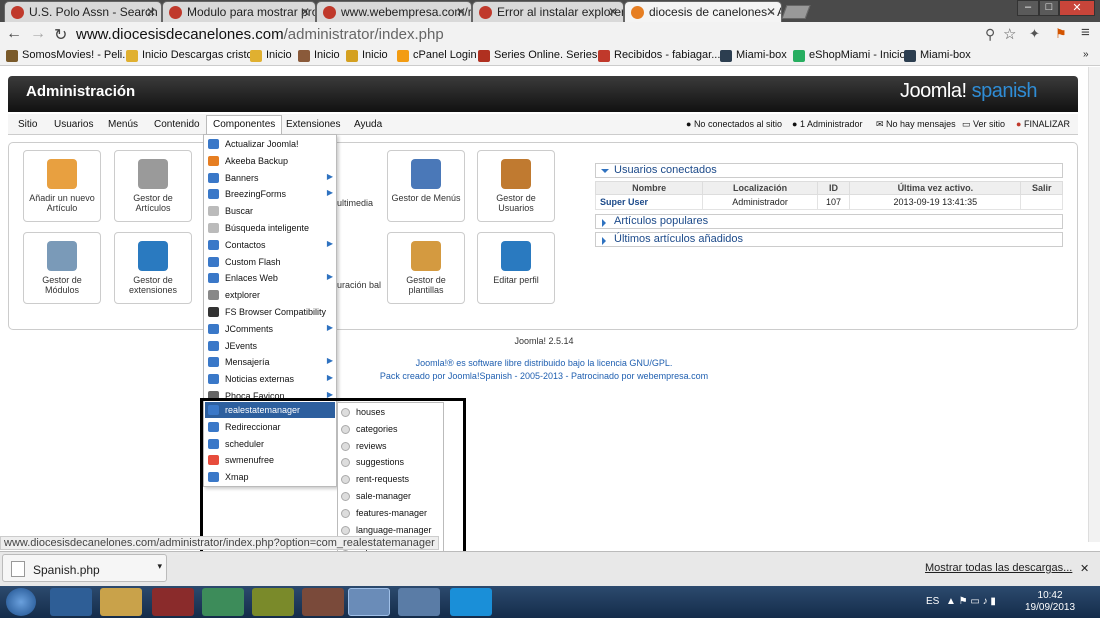 The image size is (1100, 618). I want to click on bookmark-item: cPanel Login, so click(437, 55).